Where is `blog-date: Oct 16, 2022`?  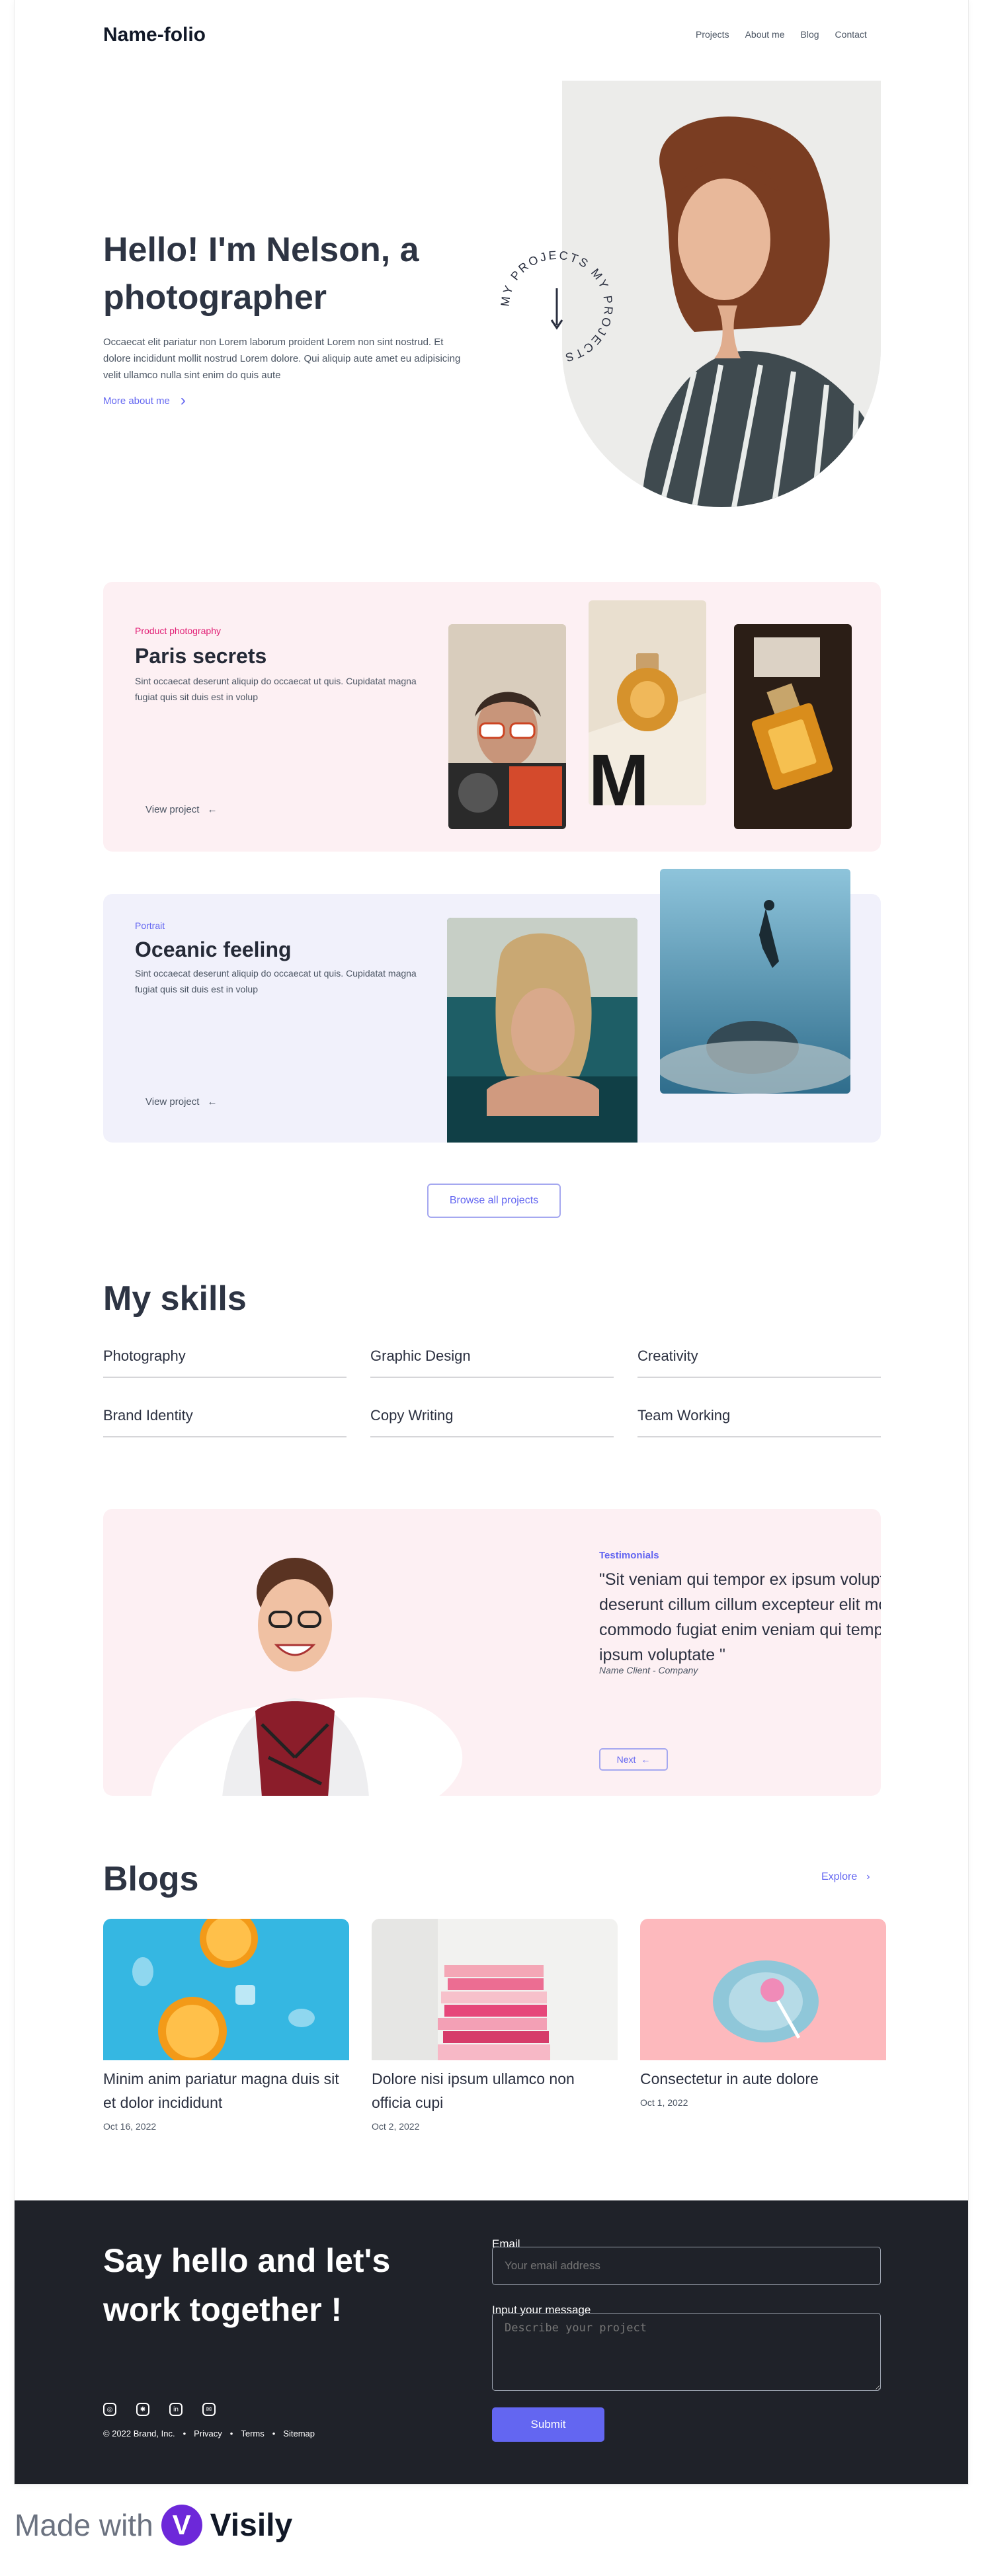 blog-date: Oct 16, 2022 is located at coordinates (130, 2127).